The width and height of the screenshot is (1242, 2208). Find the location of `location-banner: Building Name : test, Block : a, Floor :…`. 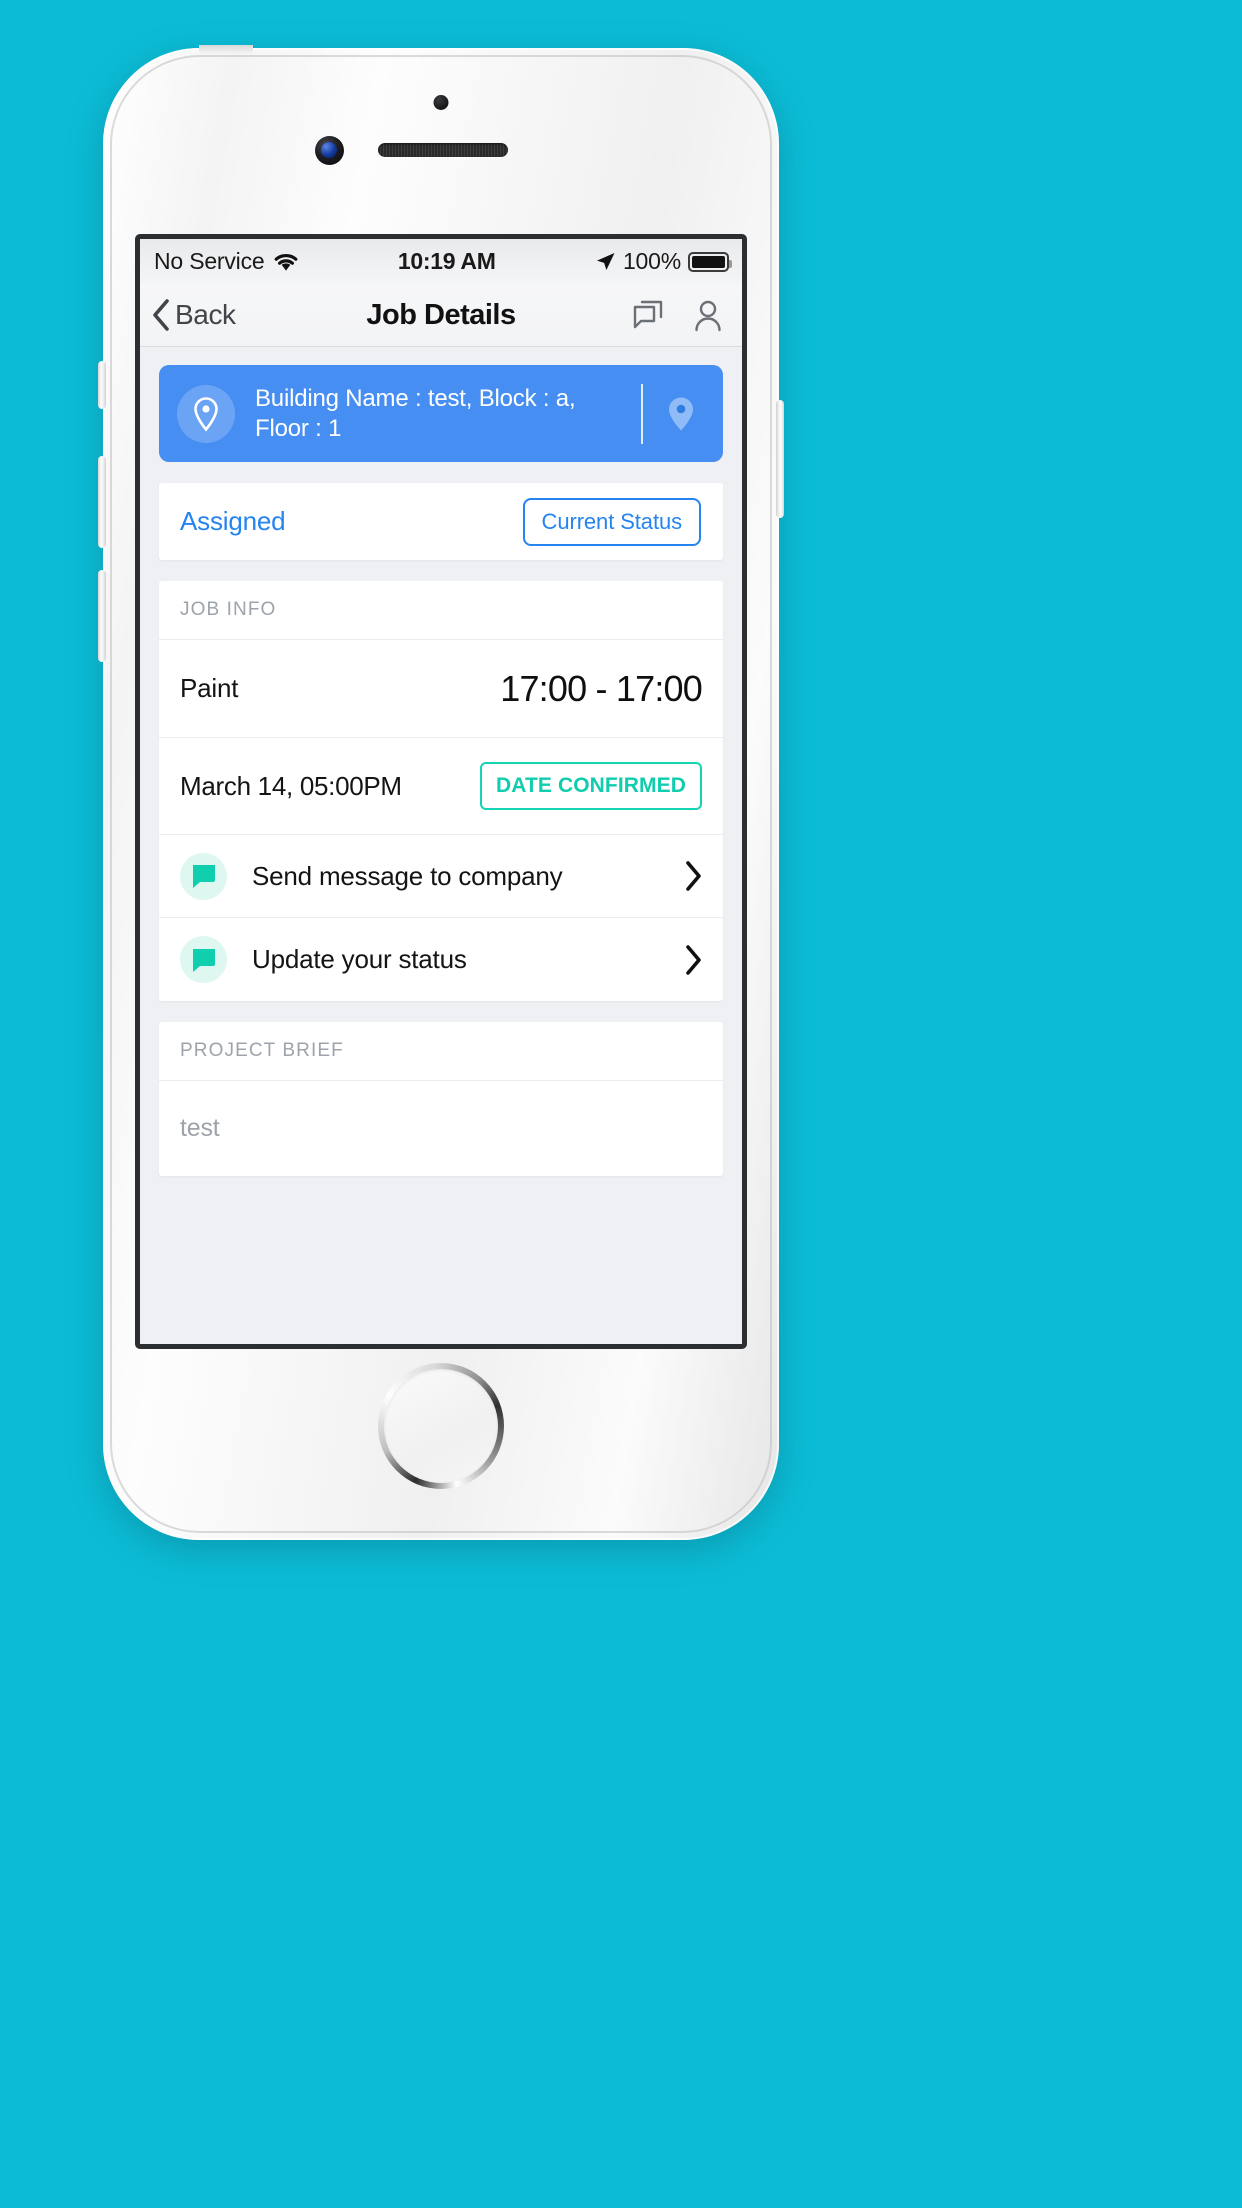

location-banner: Building Name : test, Block : a, Floor :… is located at coordinates (441, 413).